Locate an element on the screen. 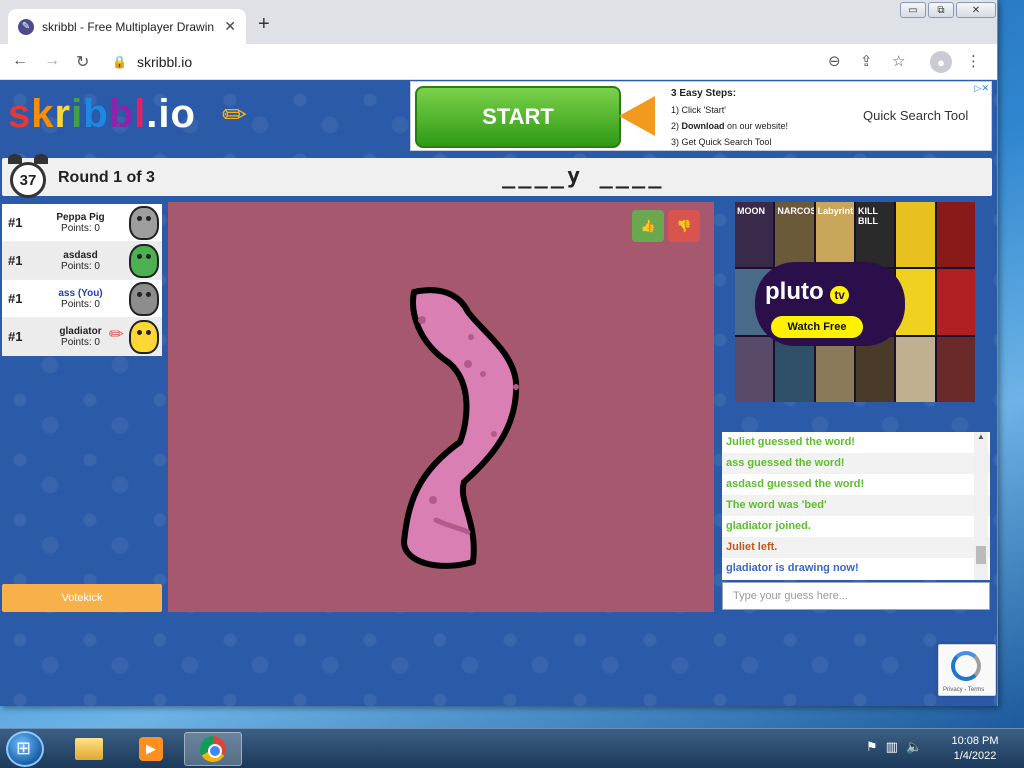 The width and height of the screenshot is (1024, 768). zoom-icon: ⊖ is located at coordinates (834, 61).